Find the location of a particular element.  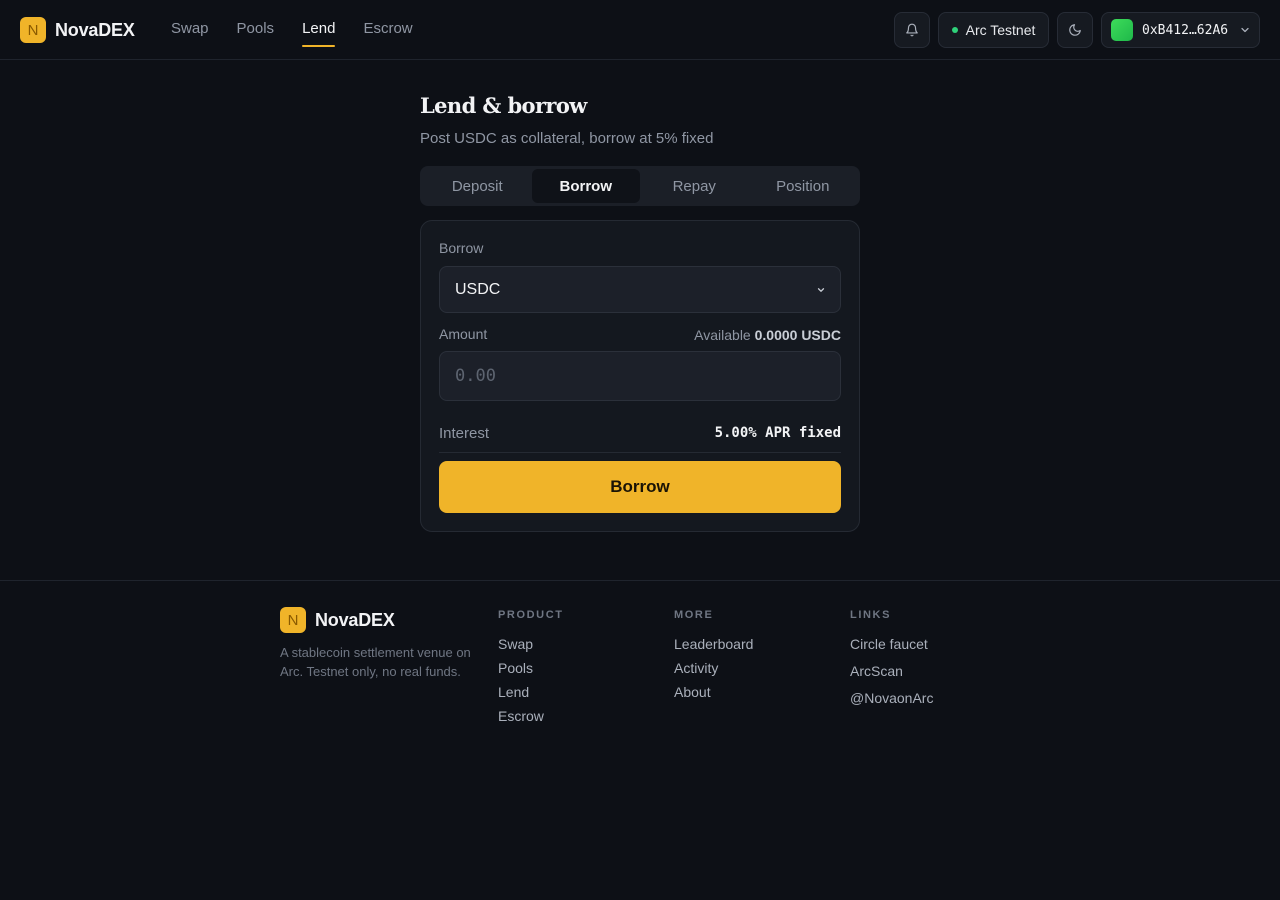

footer-link-activity: Activity is located at coordinates (713, 668).